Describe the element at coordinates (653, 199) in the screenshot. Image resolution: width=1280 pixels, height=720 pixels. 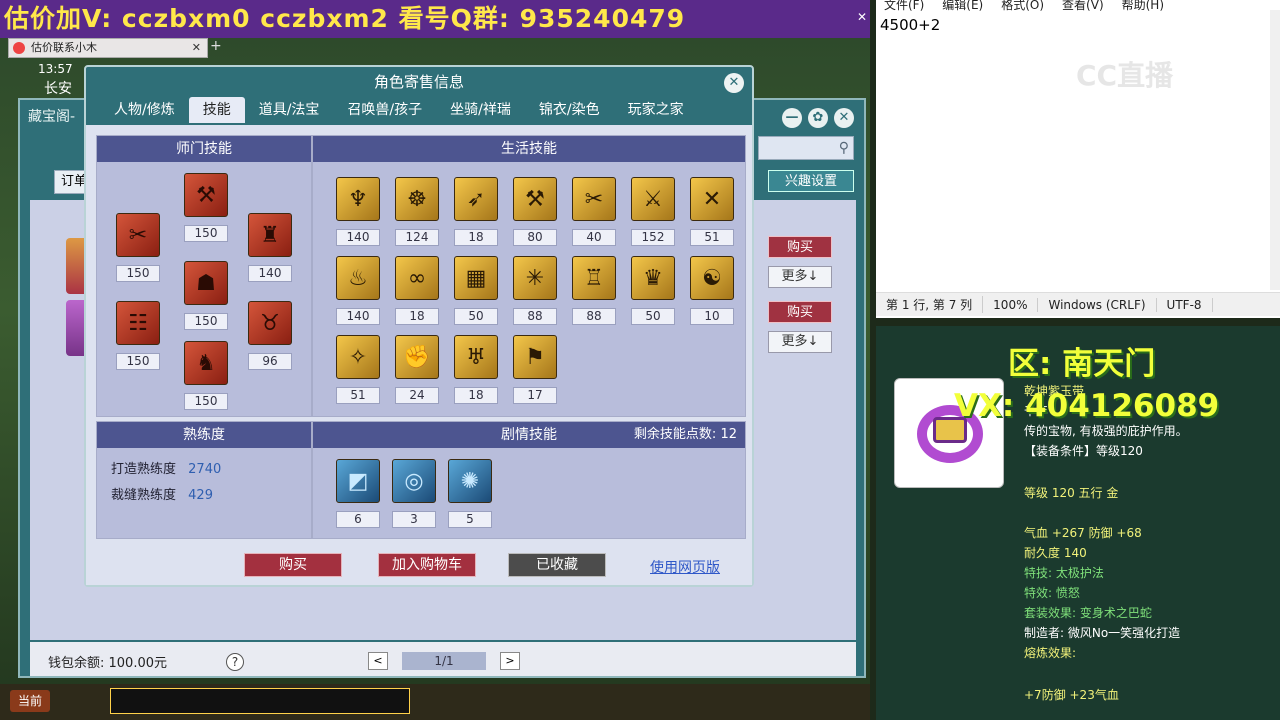
I see `life-skill-icon: ⚔` at that location.